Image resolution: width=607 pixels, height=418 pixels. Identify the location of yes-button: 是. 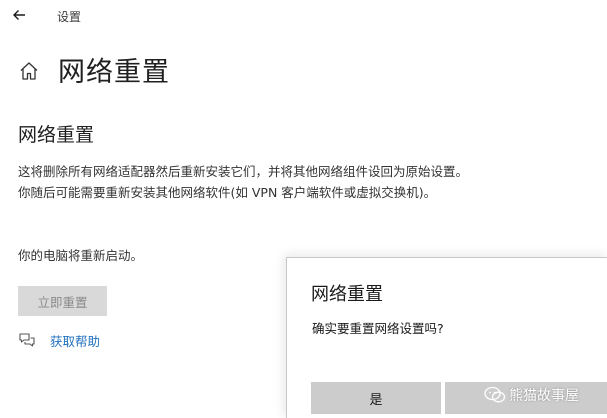
(376, 398).